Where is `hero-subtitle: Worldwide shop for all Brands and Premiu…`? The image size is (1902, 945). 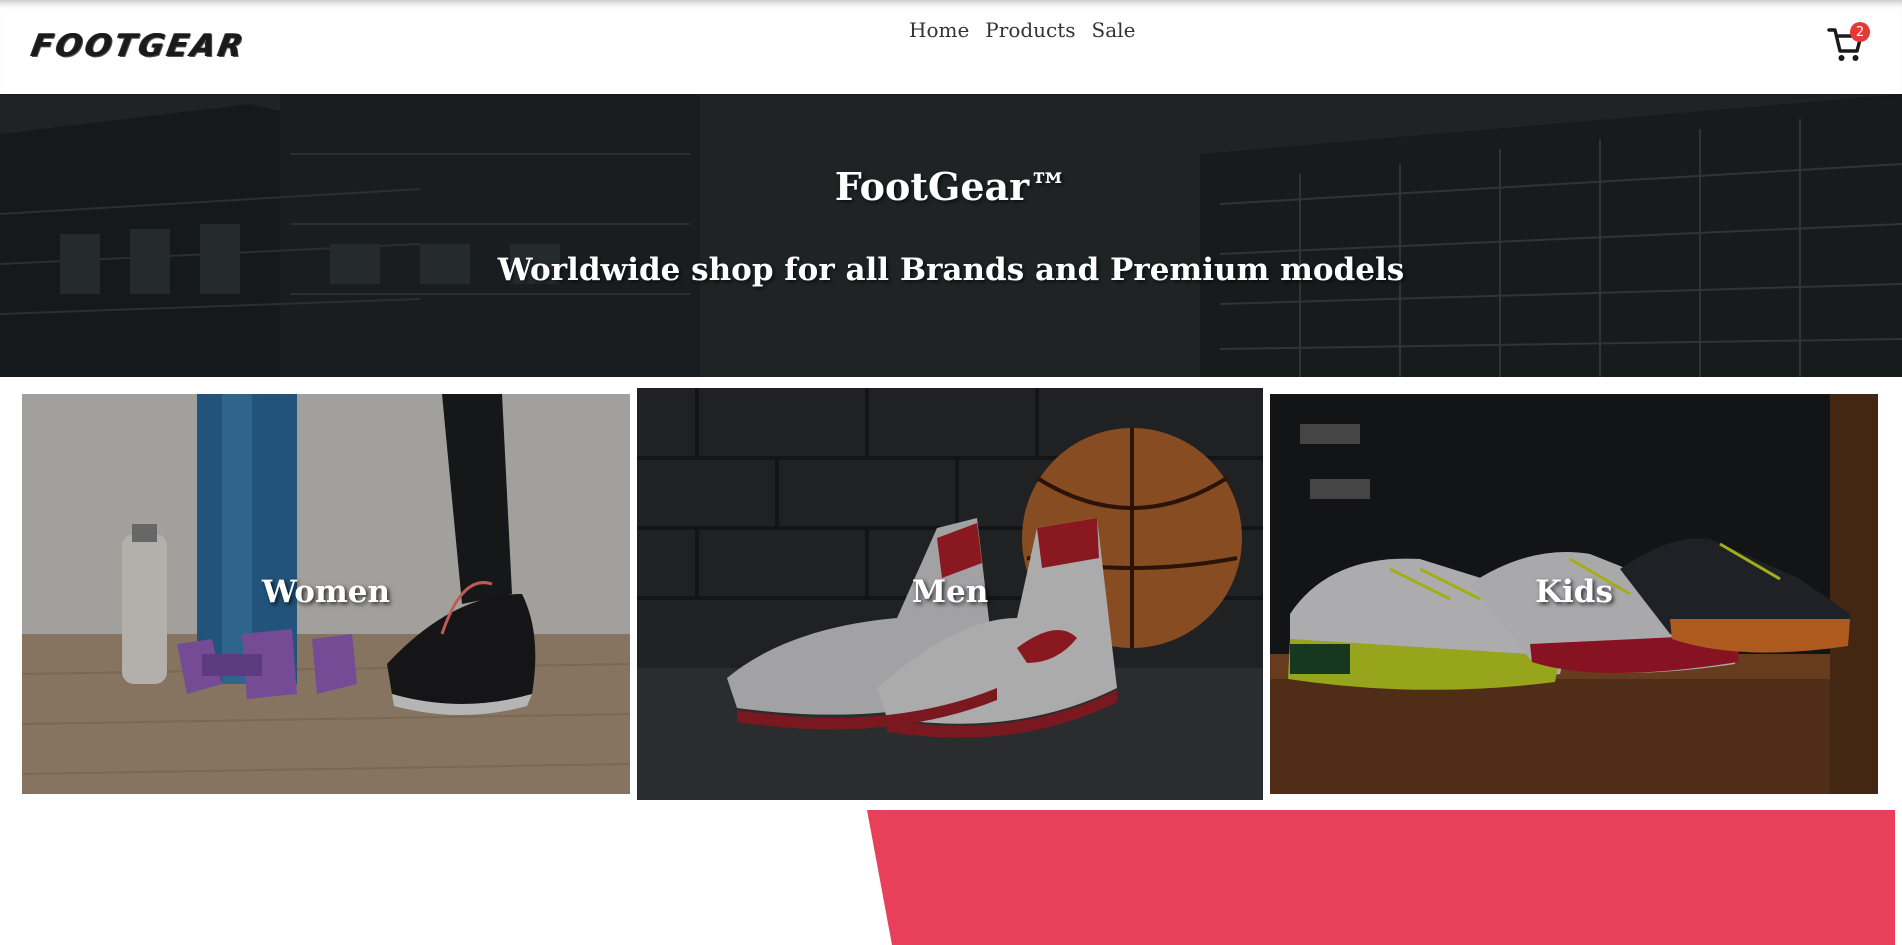
hero-subtitle: Worldwide shop for all Brands and Premiu… is located at coordinates (951, 270).